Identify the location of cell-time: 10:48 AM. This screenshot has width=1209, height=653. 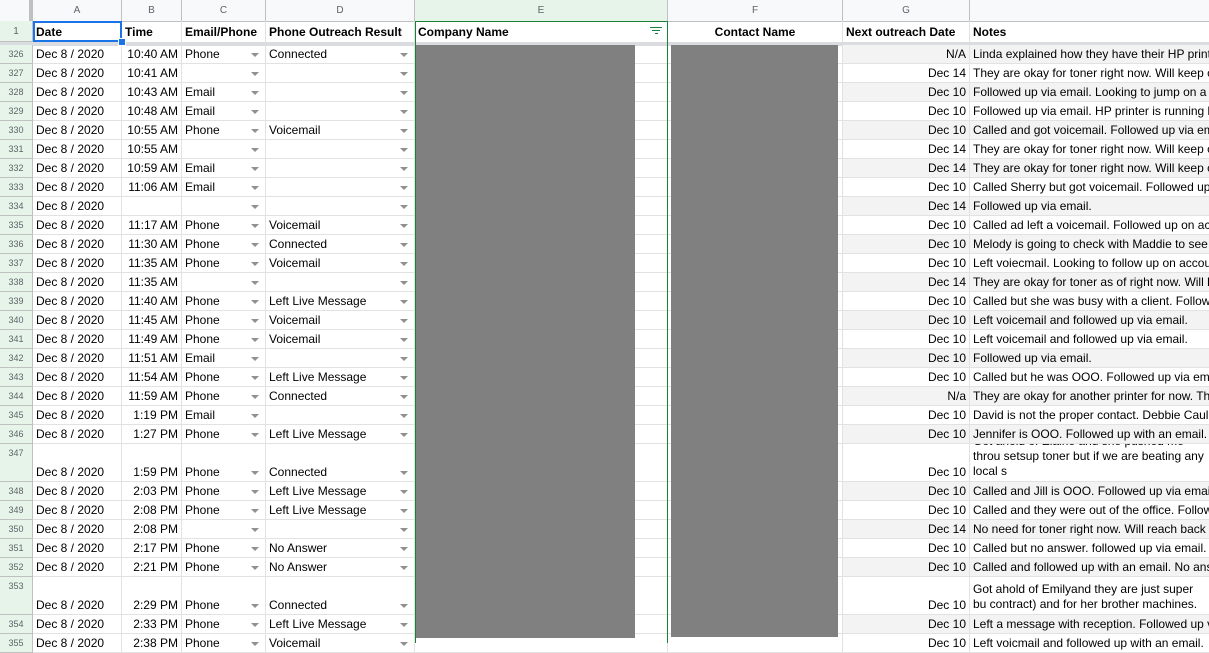
(152, 111).